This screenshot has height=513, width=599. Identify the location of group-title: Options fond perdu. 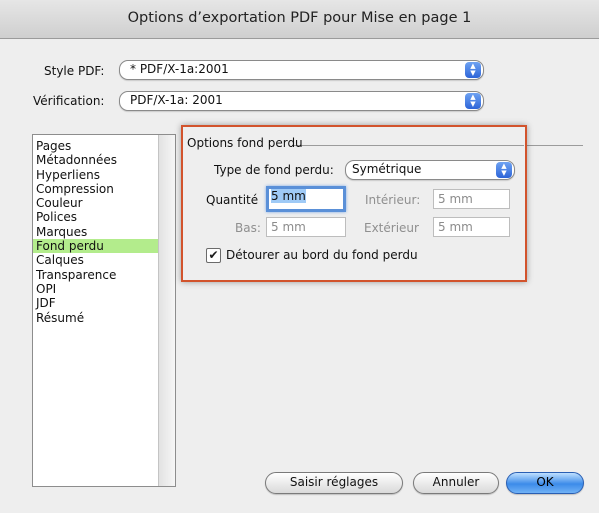
(245, 143).